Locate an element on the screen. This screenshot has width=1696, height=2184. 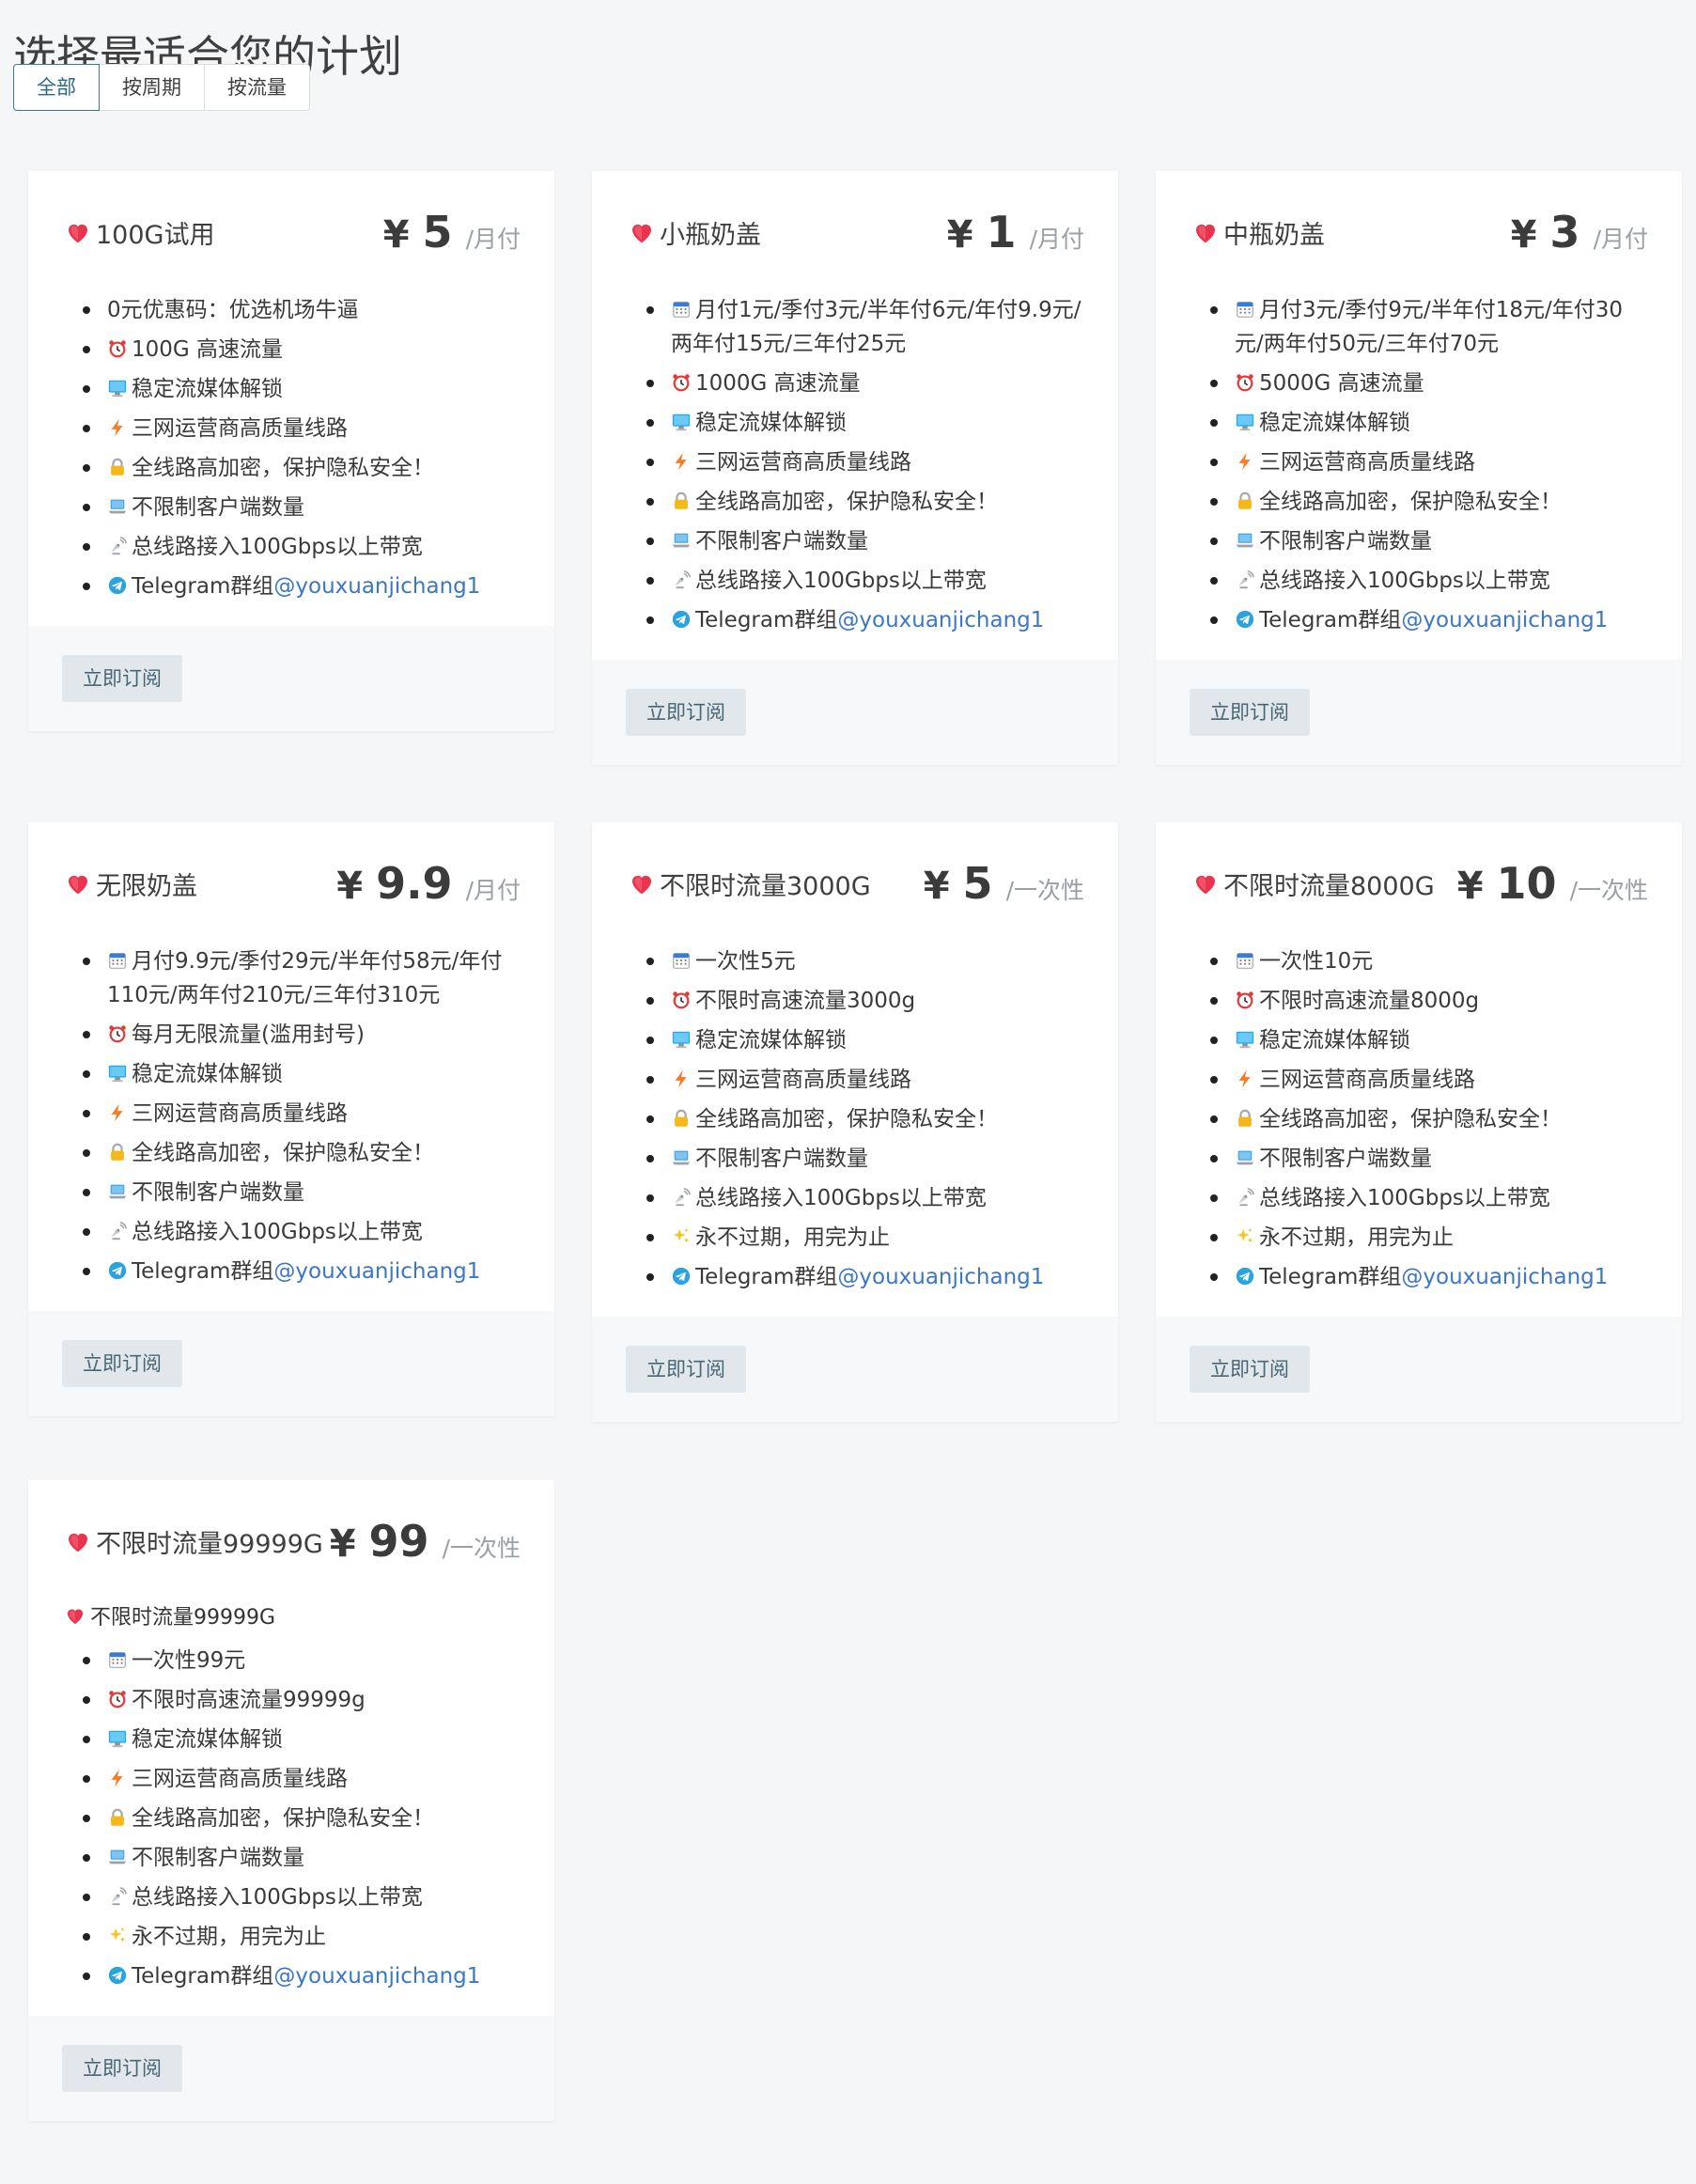
feature-text: 不限时高速流量8000g is located at coordinates (1369, 1001).